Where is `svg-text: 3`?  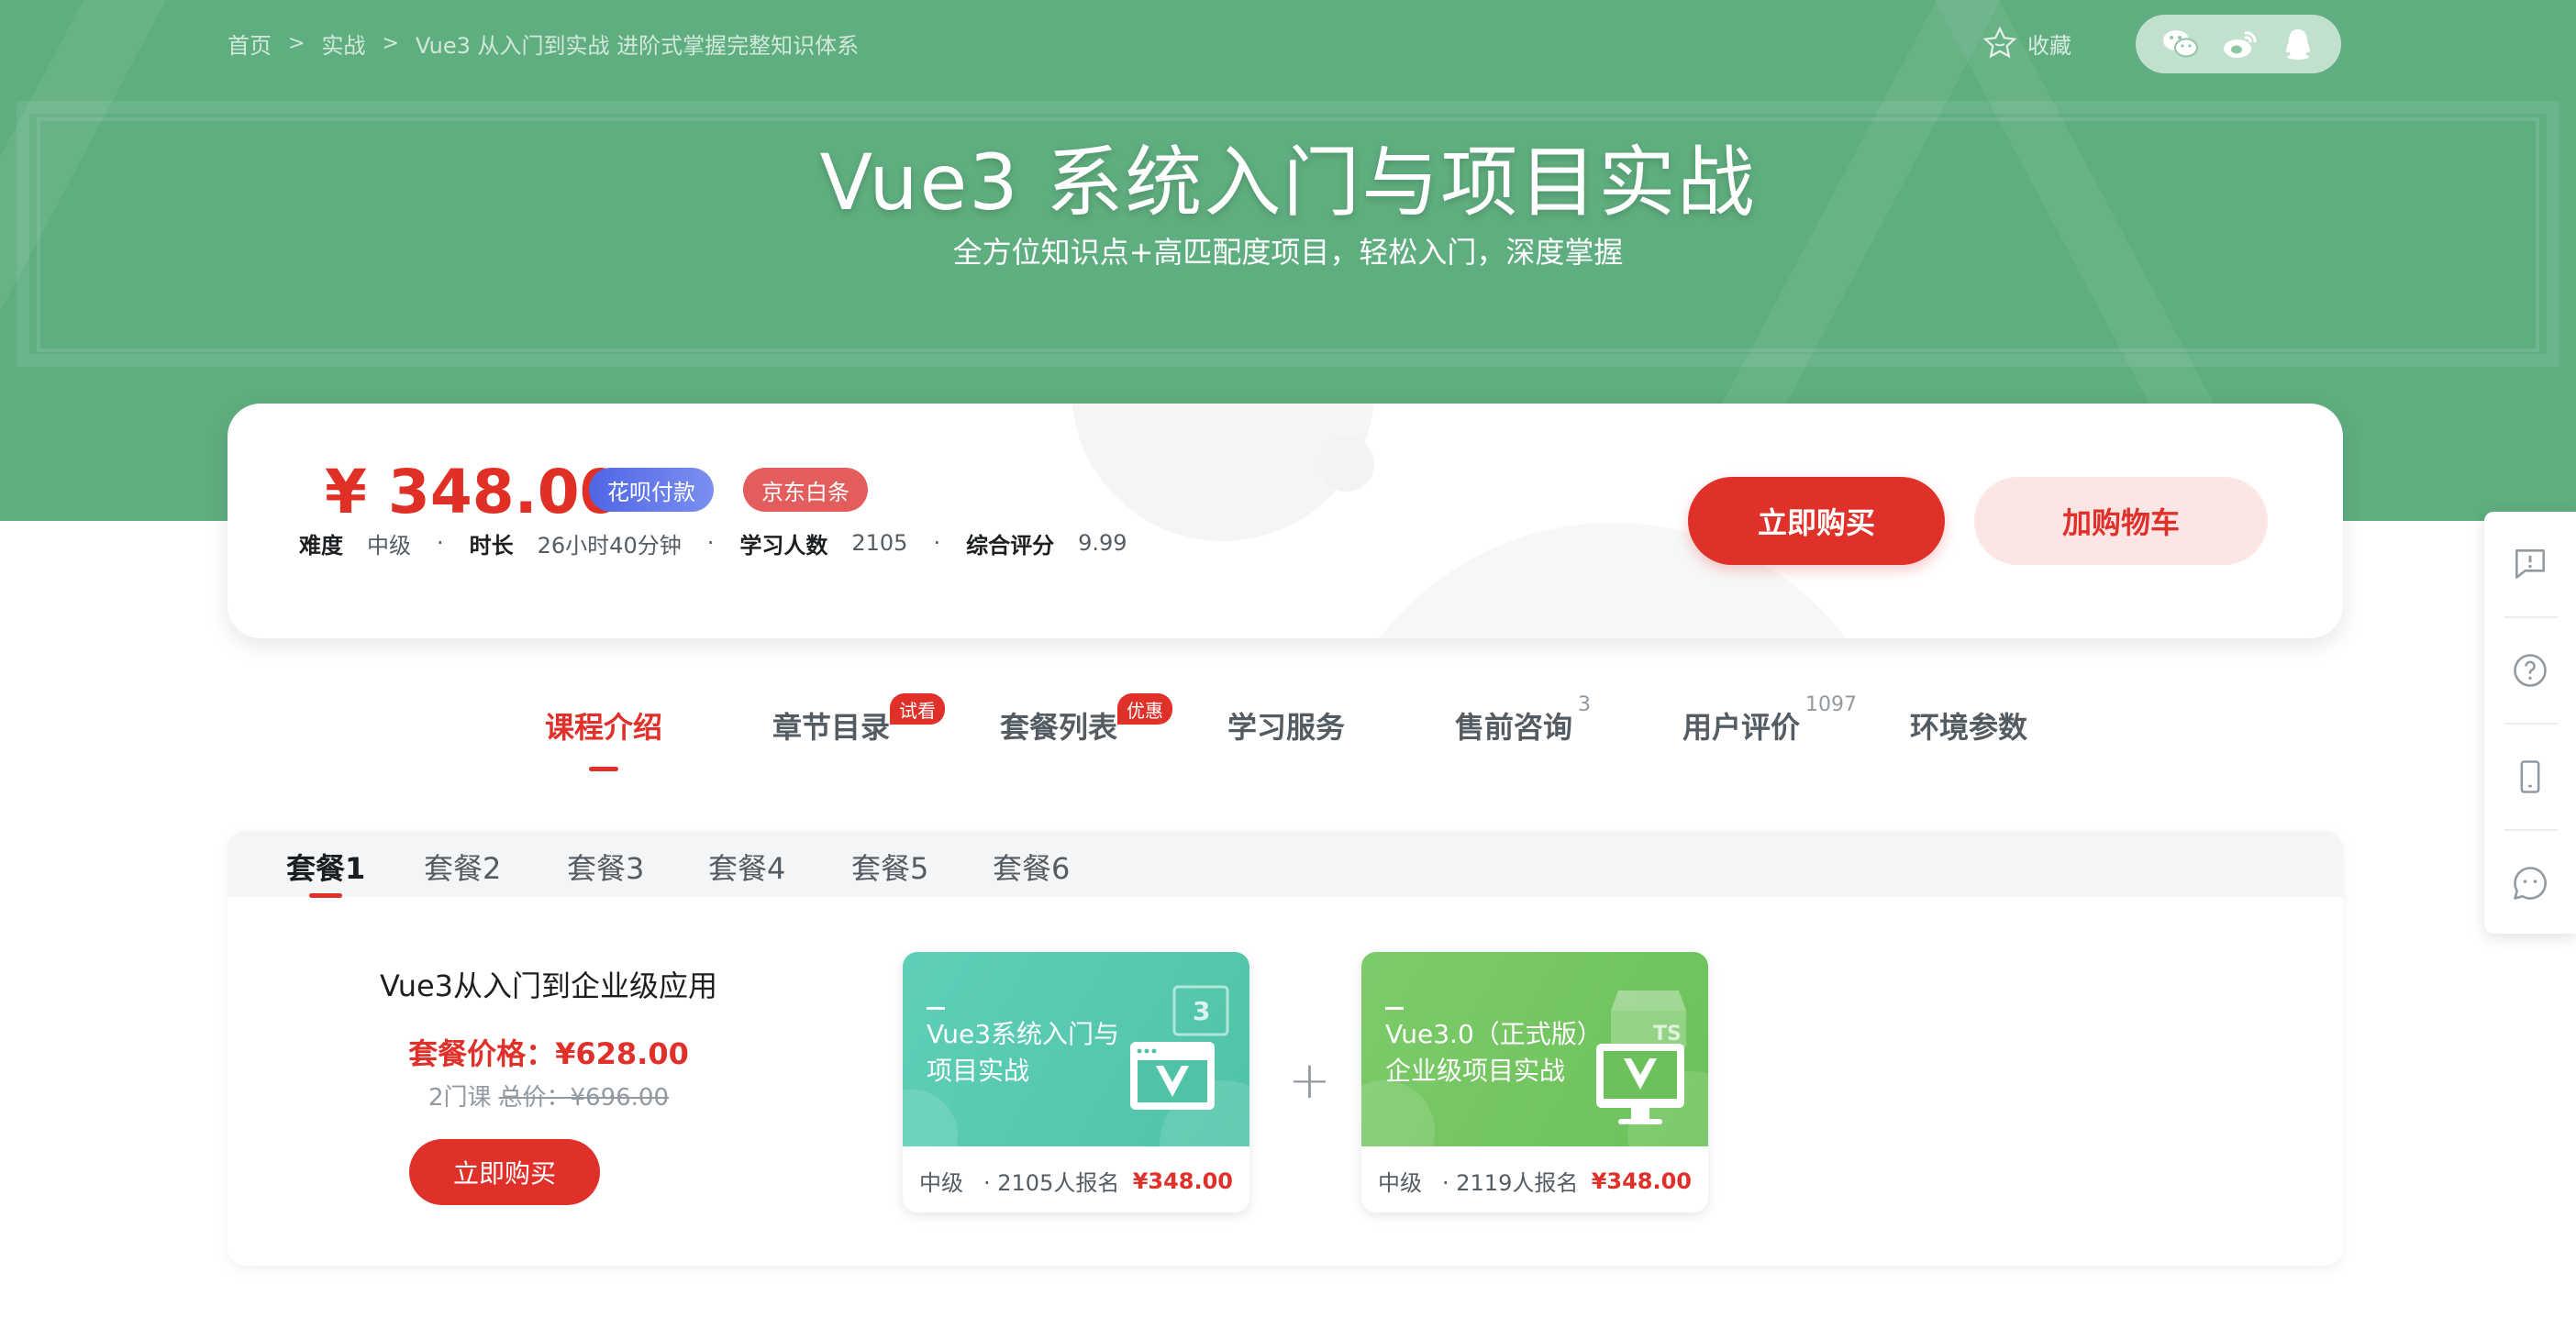 svg-text: 3 is located at coordinates (1201, 1011).